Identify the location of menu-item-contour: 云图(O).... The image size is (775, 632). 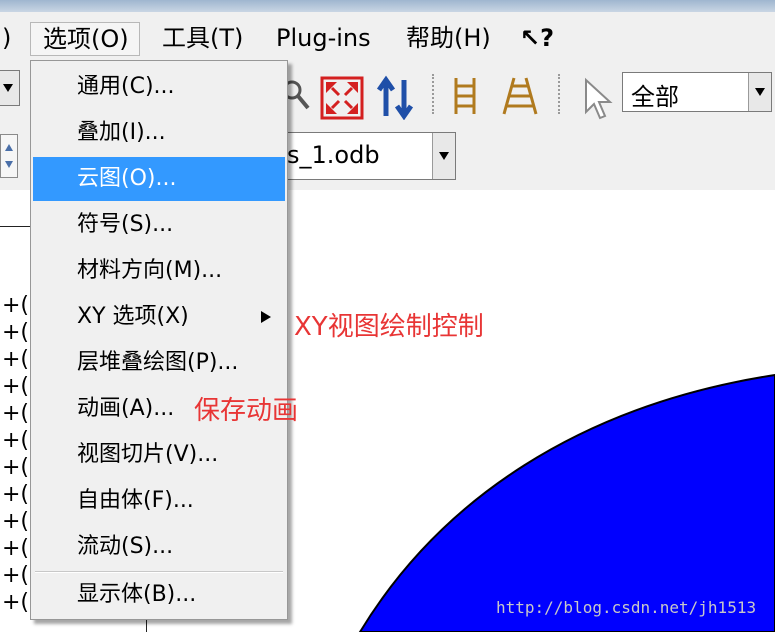
(159, 179).